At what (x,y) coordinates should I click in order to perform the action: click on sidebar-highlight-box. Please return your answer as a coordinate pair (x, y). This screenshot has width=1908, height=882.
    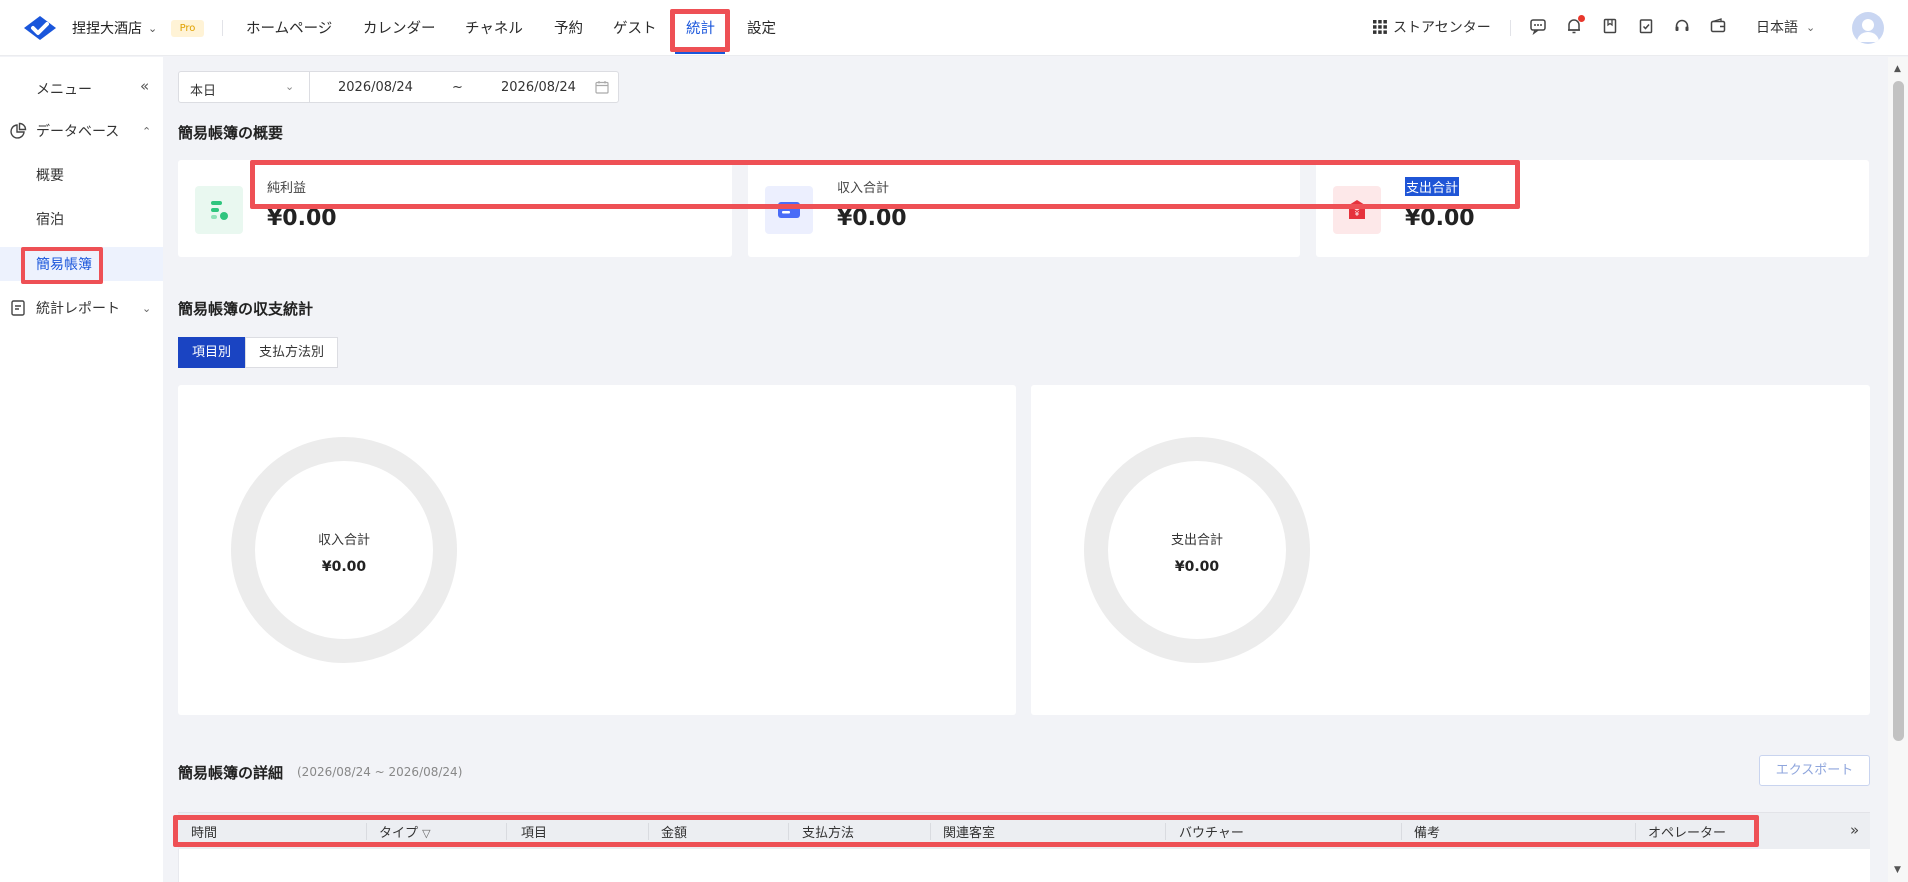
    Looking at the image, I should click on (62, 265).